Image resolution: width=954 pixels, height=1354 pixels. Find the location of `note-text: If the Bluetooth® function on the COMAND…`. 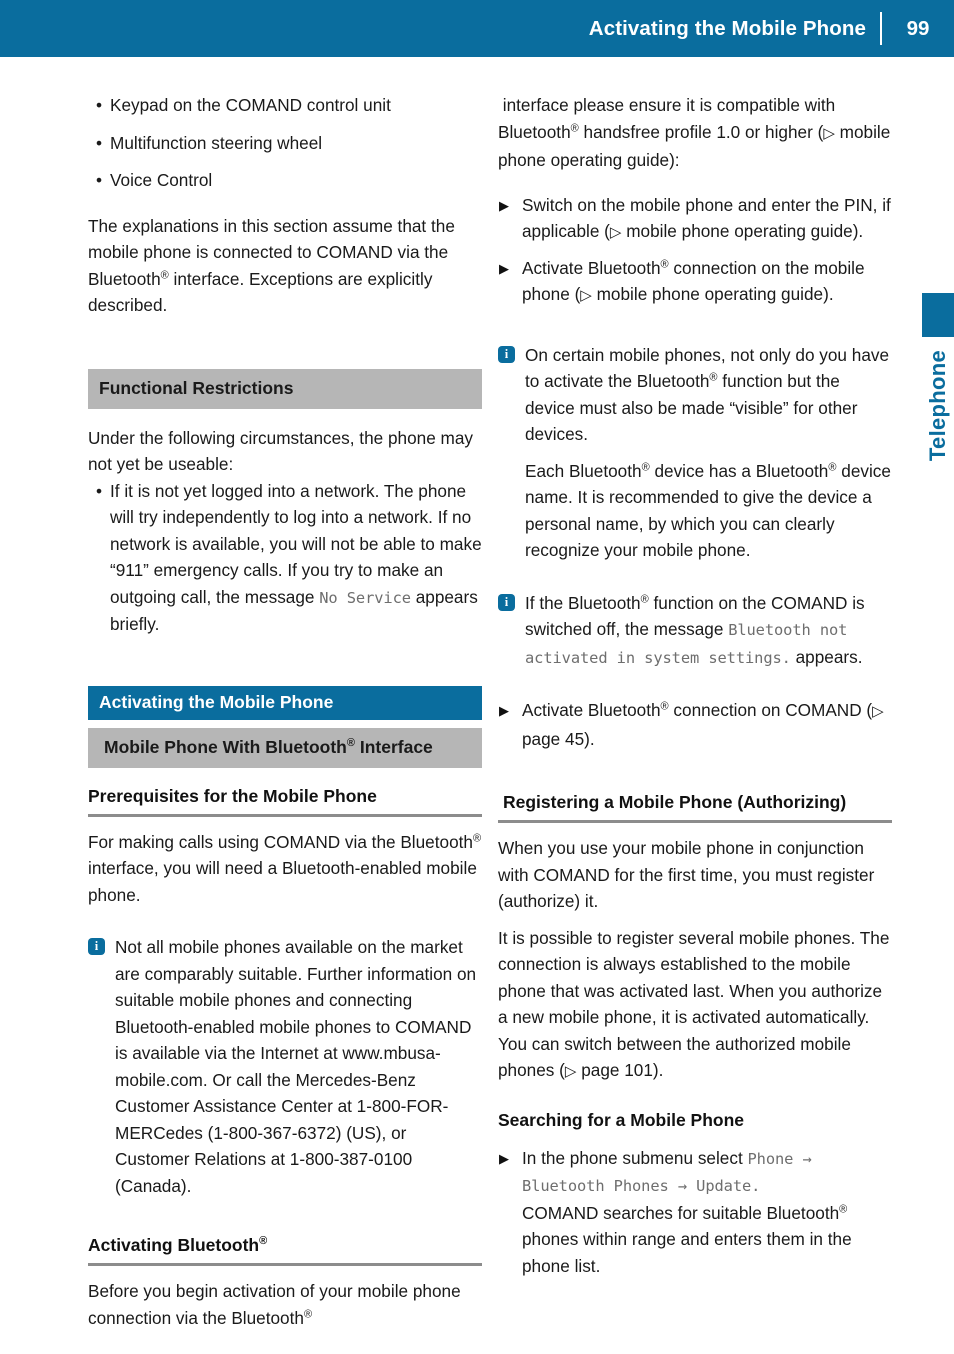

note-text: If the Bluetooth® function on the COMAND… is located at coordinates (695, 629).